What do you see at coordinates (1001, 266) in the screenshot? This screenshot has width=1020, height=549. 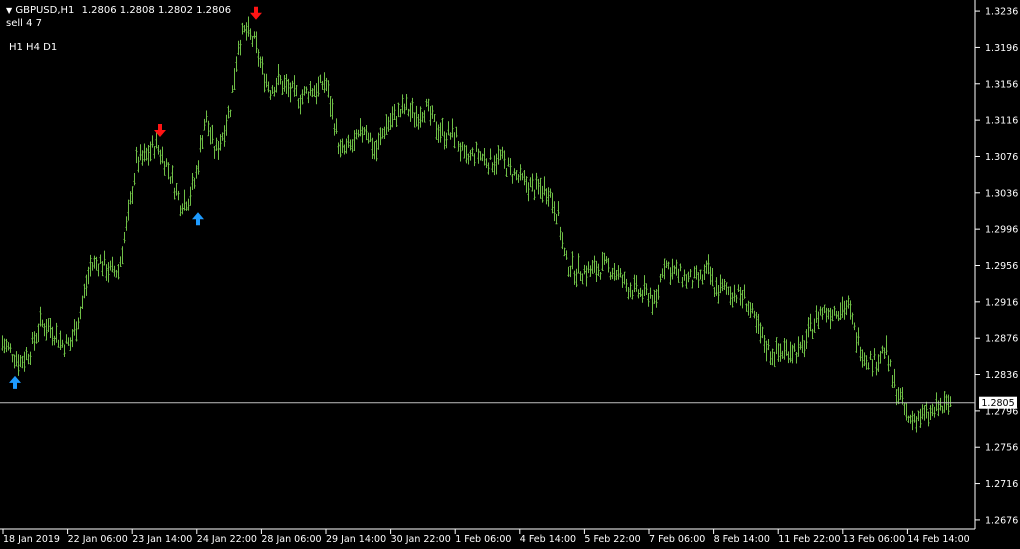 I see `y-tick-label: 1.2956` at bounding box center [1001, 266].